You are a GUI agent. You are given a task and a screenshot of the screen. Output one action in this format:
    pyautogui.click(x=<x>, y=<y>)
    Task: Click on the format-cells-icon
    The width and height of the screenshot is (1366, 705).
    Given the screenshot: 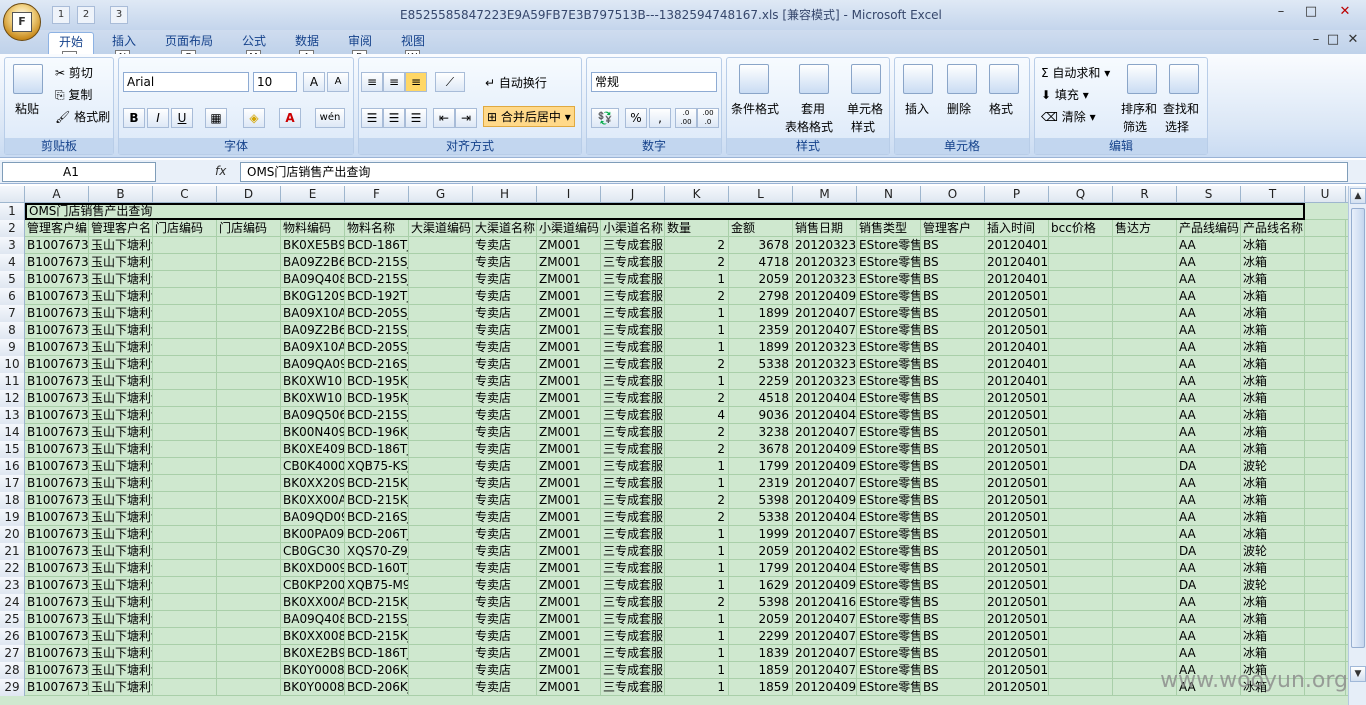 What is the action you would take?
    pyautogui.click(x=1004, y=79)
    